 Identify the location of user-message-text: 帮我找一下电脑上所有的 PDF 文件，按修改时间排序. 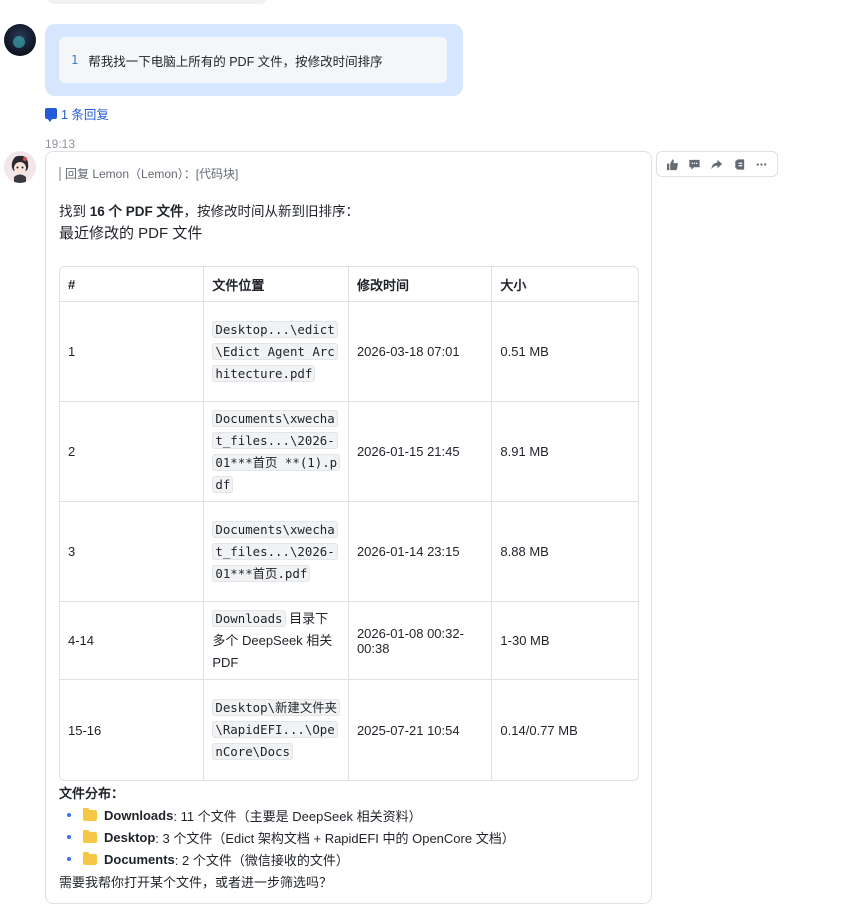
(235, 61).